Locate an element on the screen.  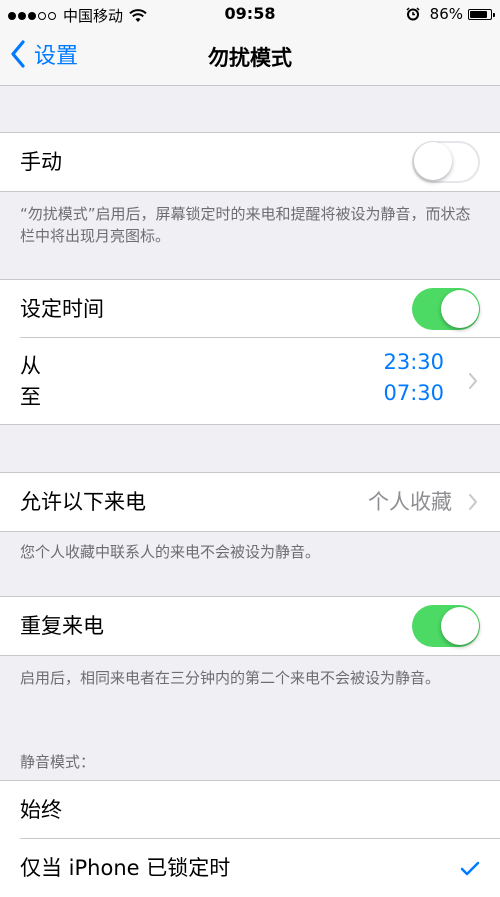
from-label: 从 is located at coordinates (30, 366).